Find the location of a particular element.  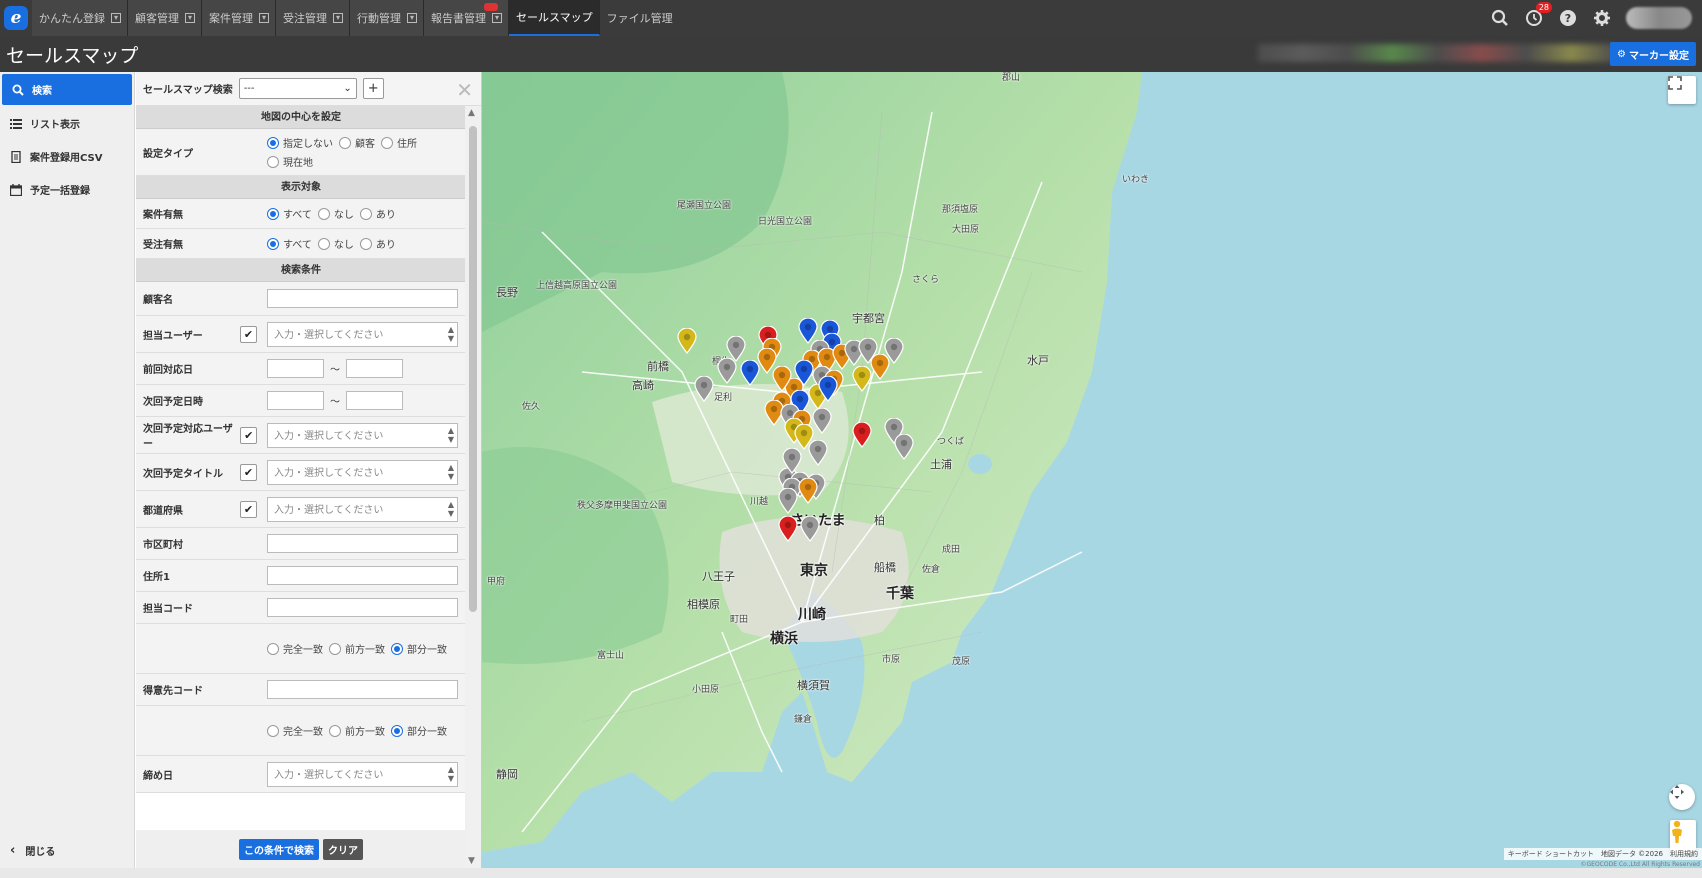

panel-scrollbar: ▲ ▼ is located at coordinates (473, 487).